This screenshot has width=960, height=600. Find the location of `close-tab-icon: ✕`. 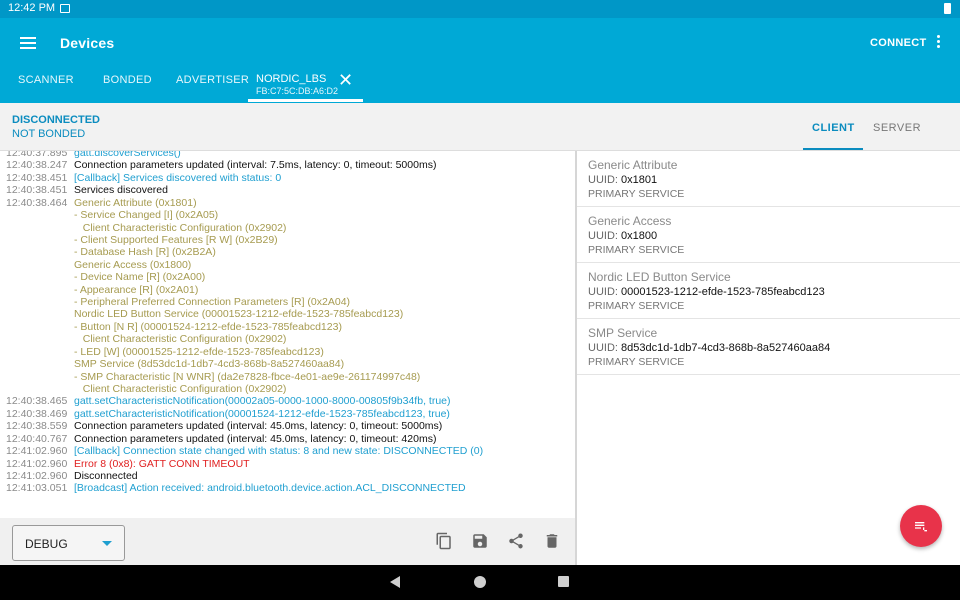

close-tab-icon: ✕ is located at coordinates (345, 80).